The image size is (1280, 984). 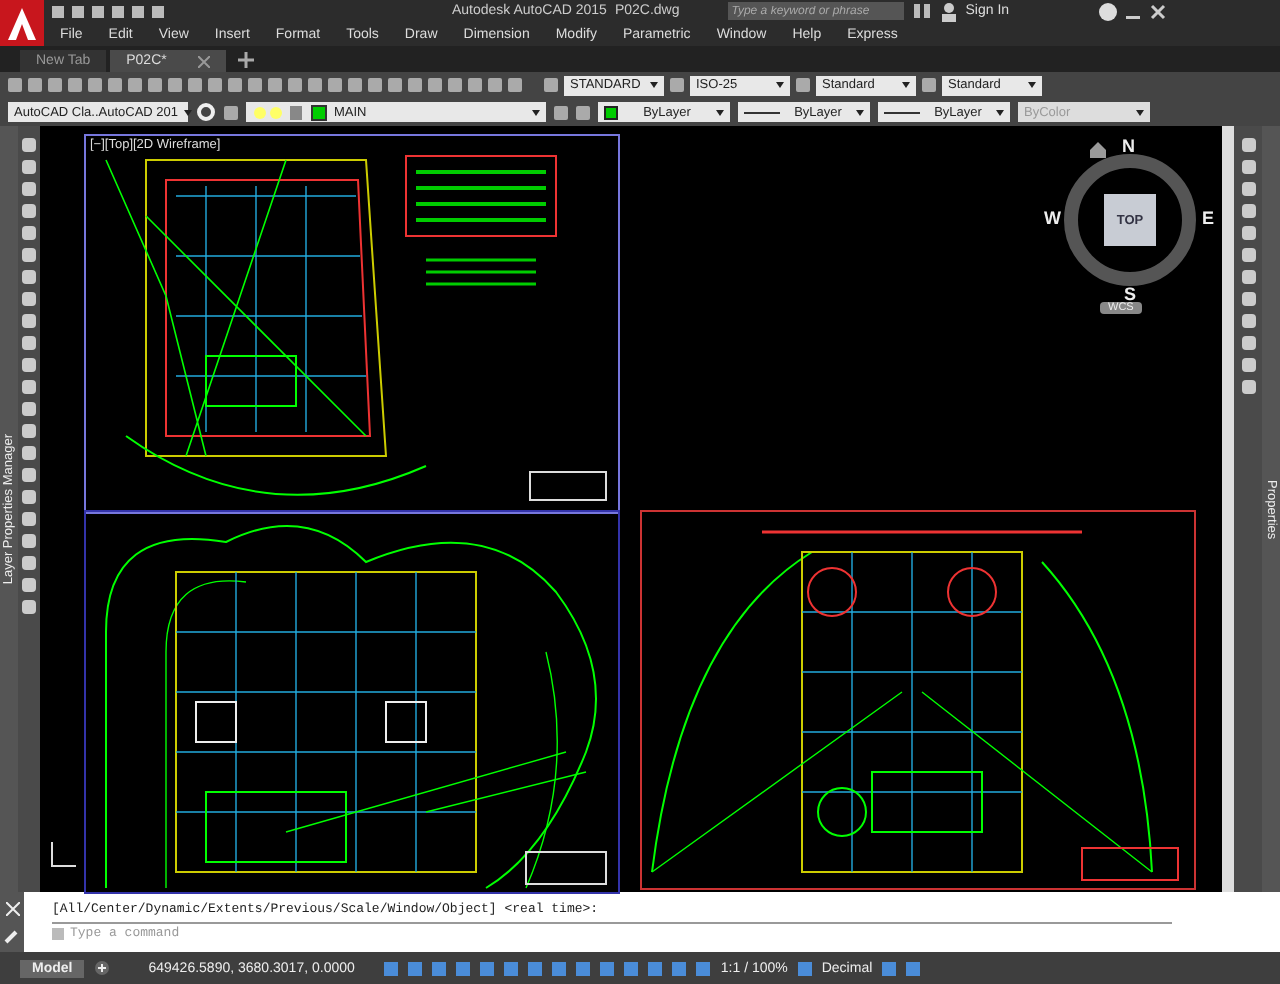 What do you see at coordinates (948, 11) in the screenshot?
I see `user-icon` at bounding box center [948, 11].